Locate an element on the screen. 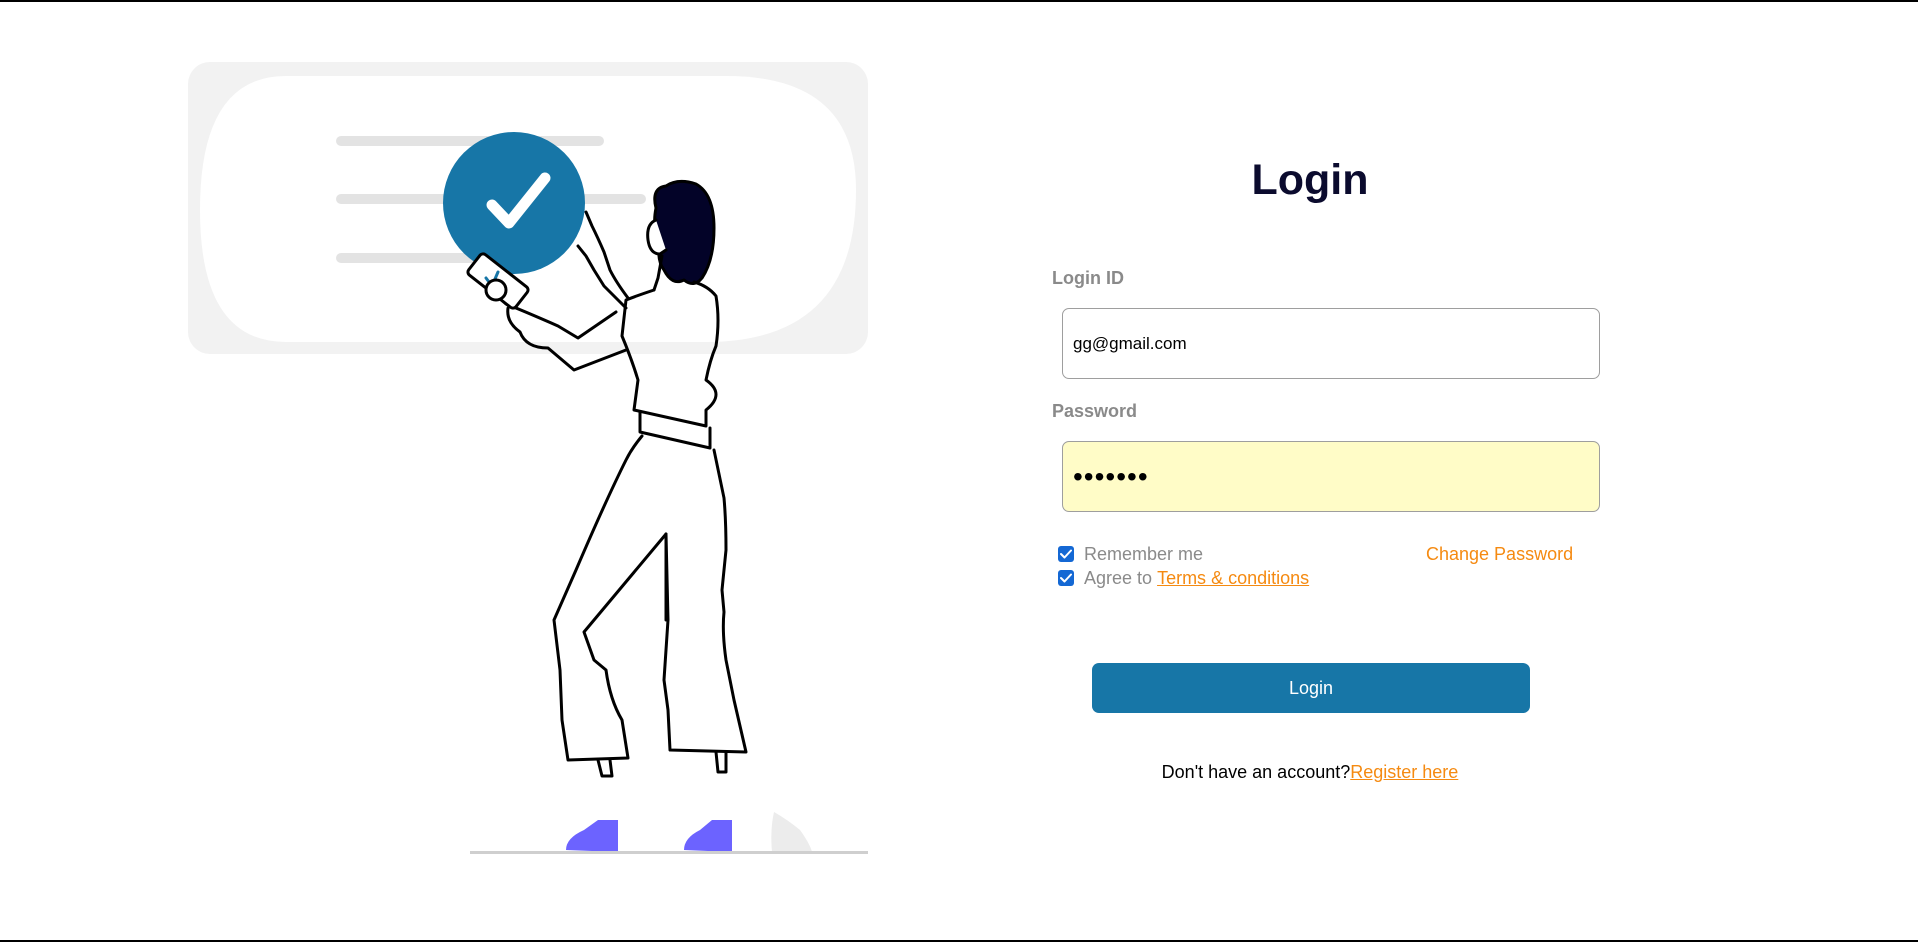  login-button: Login is located at coordinates (1311, 688).